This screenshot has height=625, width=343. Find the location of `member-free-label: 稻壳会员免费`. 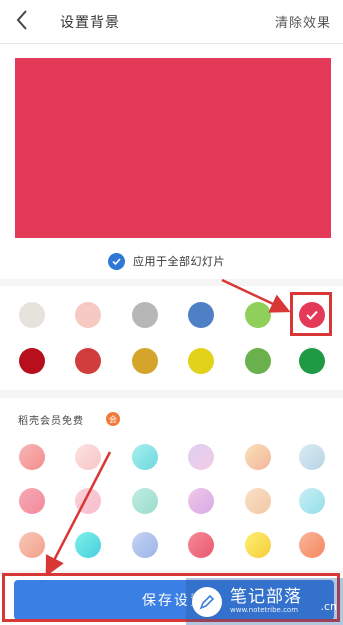

member-free-label: 稻壳会员免费 is located at coordinates (51, 421).